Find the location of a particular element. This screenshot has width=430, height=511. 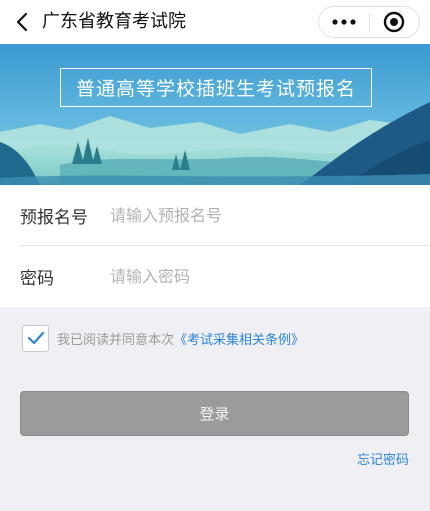

agreement-row: 我已阅读并同意本次 《考试采集相关条例》 is located at coordinates (163, 338).